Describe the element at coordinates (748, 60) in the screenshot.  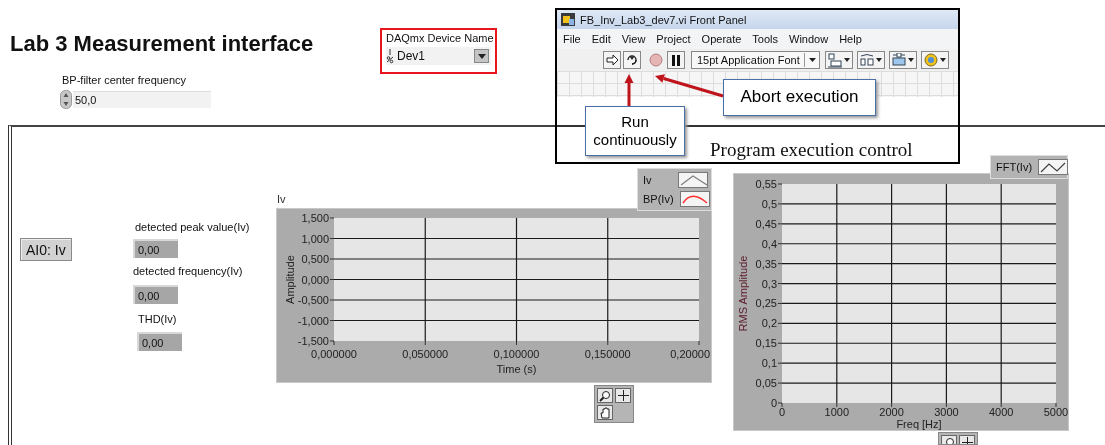
I see `dropdown-value: 15pt Application Font` at that location.